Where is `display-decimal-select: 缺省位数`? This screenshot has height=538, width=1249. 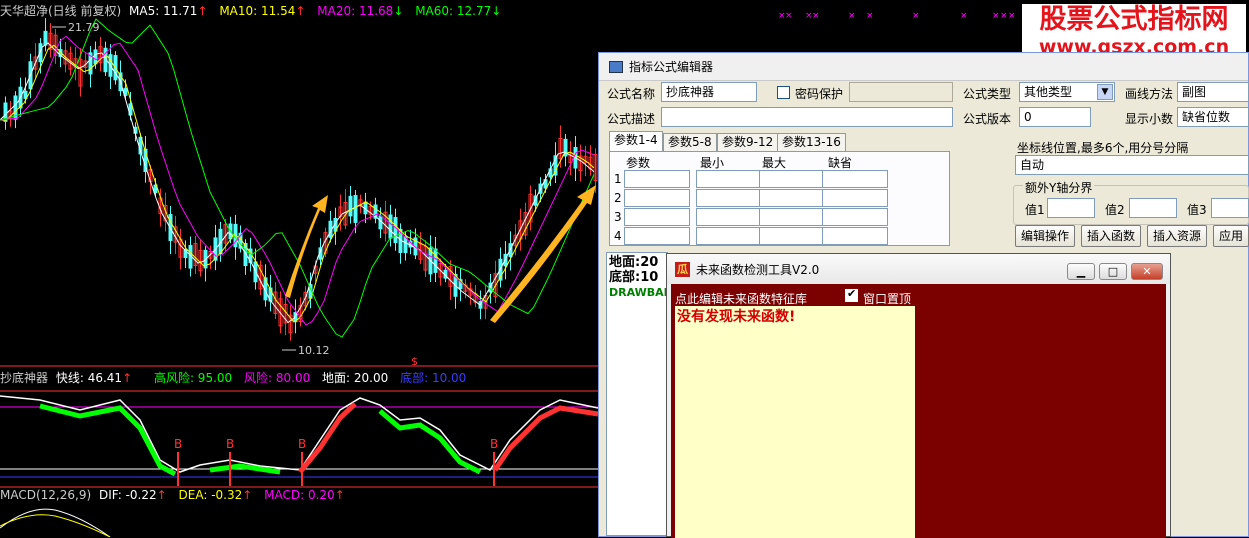
display-decimal-select: 缺省位数 is located at coordinates (1213, 117).